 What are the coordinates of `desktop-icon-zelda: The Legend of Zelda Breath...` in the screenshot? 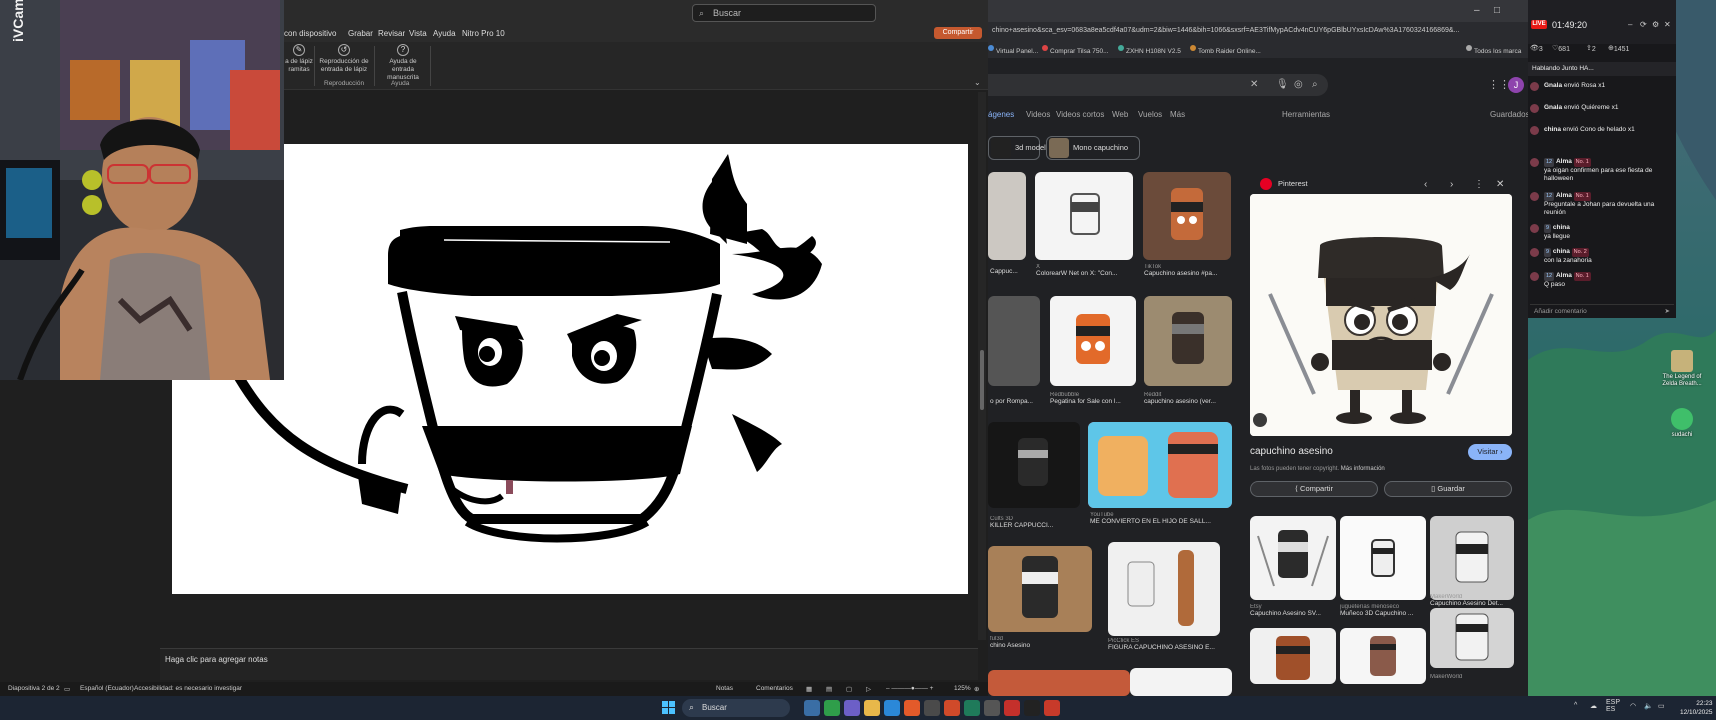 It's located at (1682, 369).